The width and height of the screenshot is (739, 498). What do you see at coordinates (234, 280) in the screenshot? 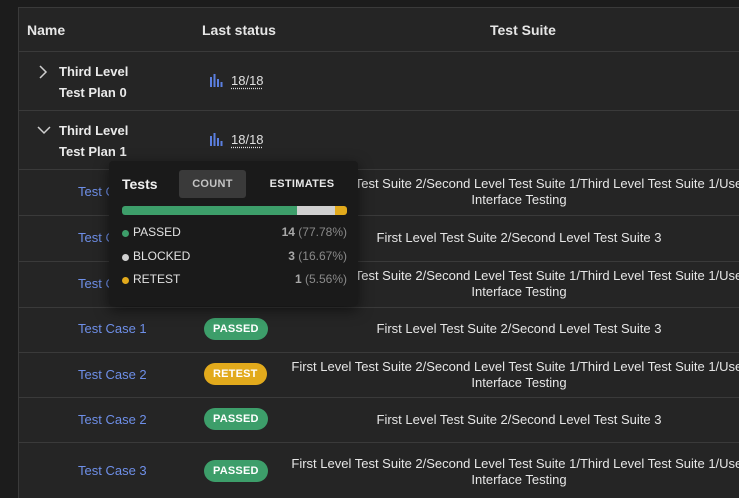
I see `legend-item-retest: RETEST 1 (5.56%)` at bounding box center [234, 280].